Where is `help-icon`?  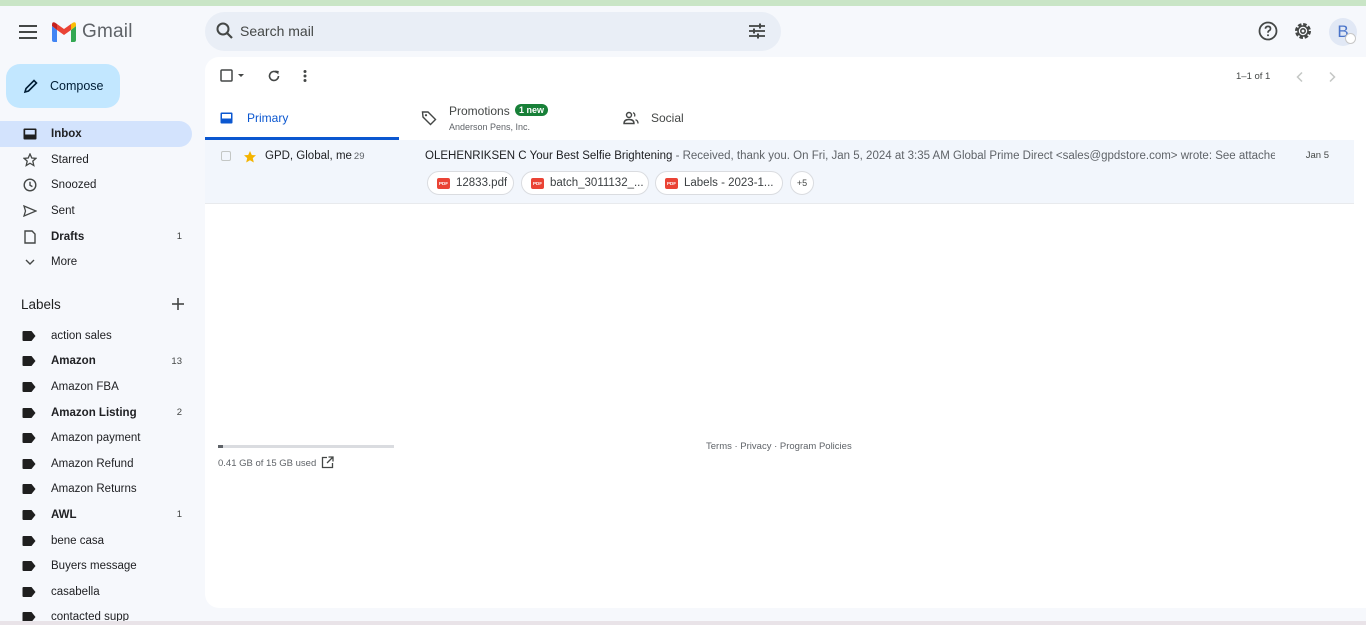 help-icon is located at coordinates (1268, 31).